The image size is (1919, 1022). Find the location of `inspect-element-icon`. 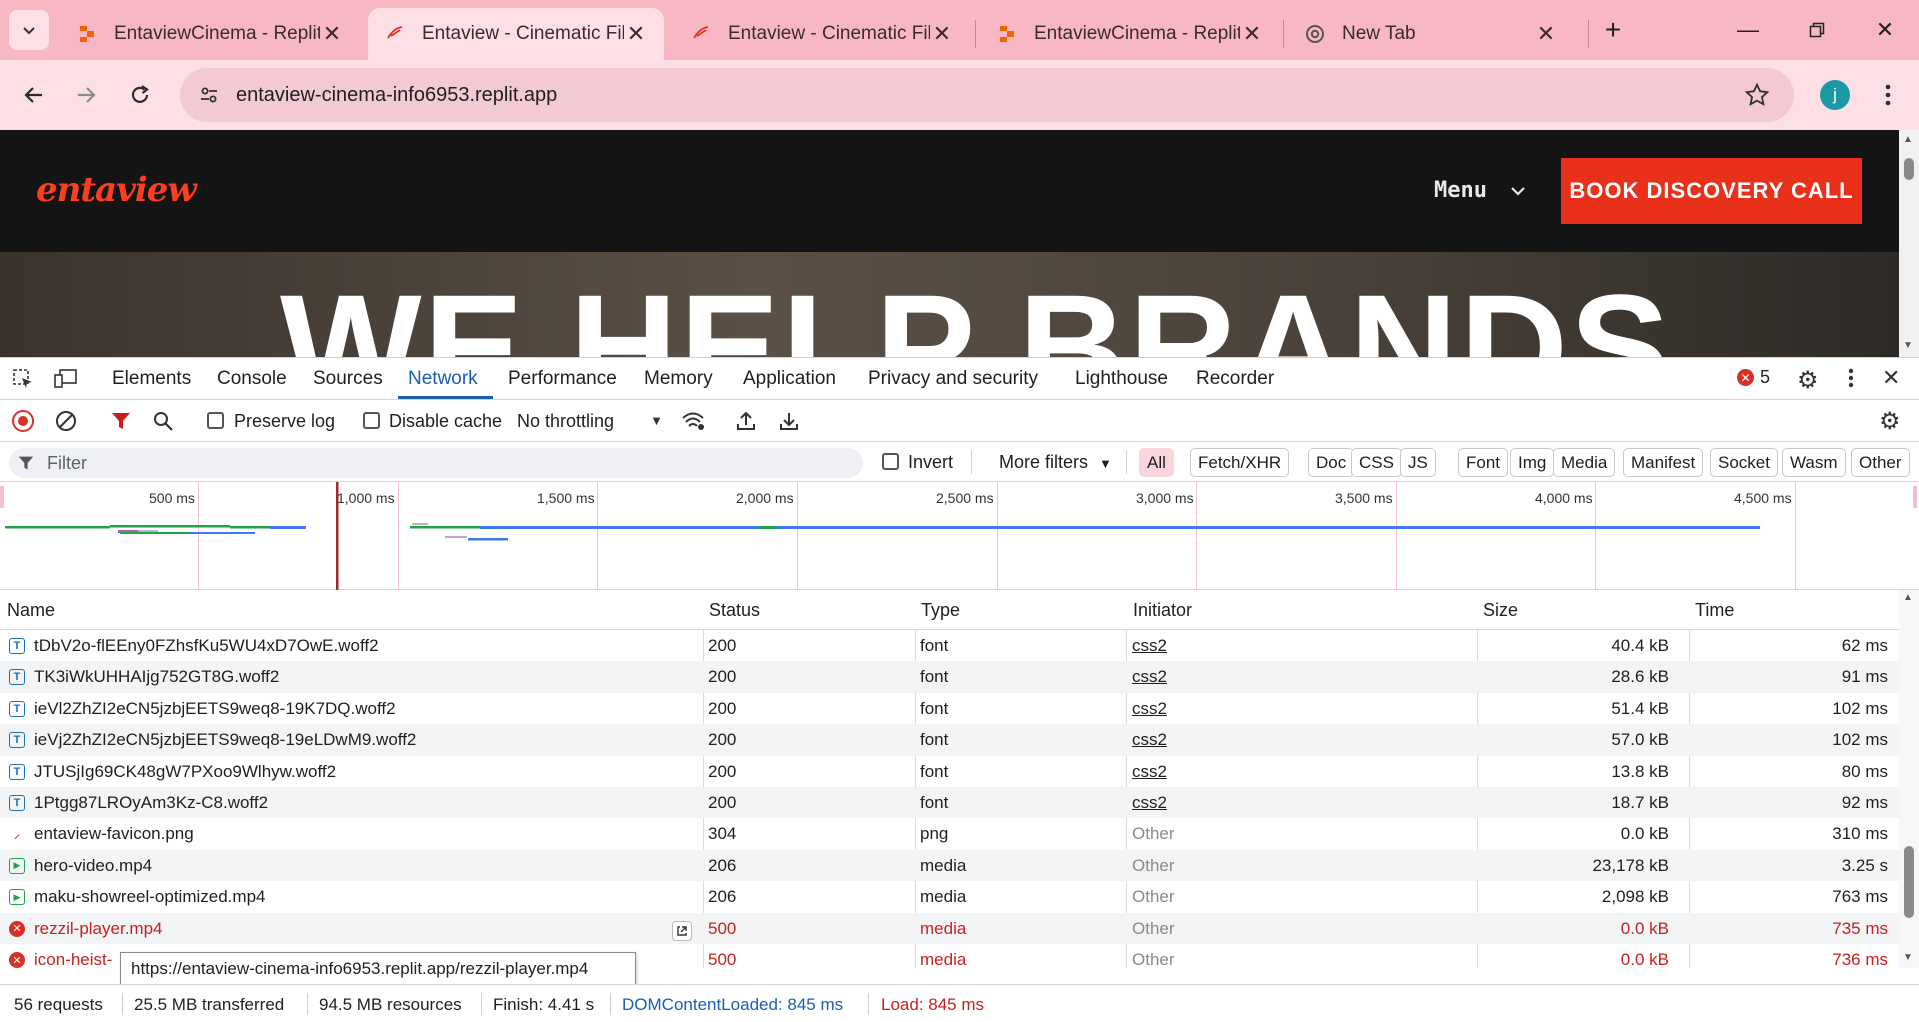

inspect-element-icon is located at coordinates (23, 382).